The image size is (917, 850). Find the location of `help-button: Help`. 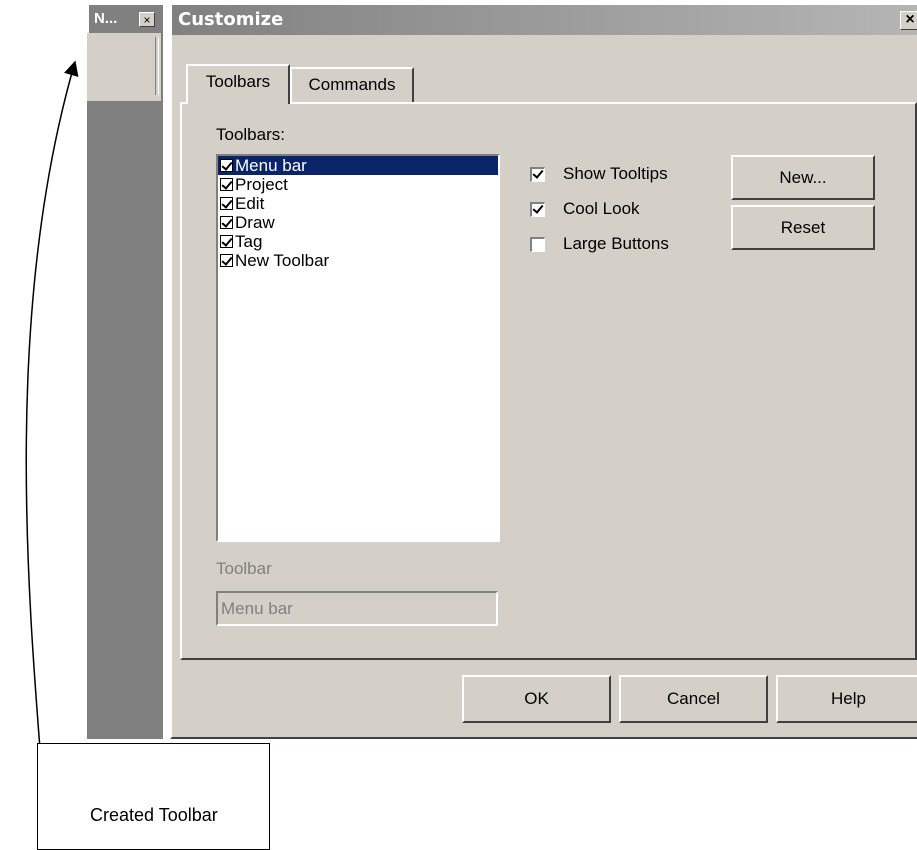

help-button: Help is located at coordinates (846, 699).